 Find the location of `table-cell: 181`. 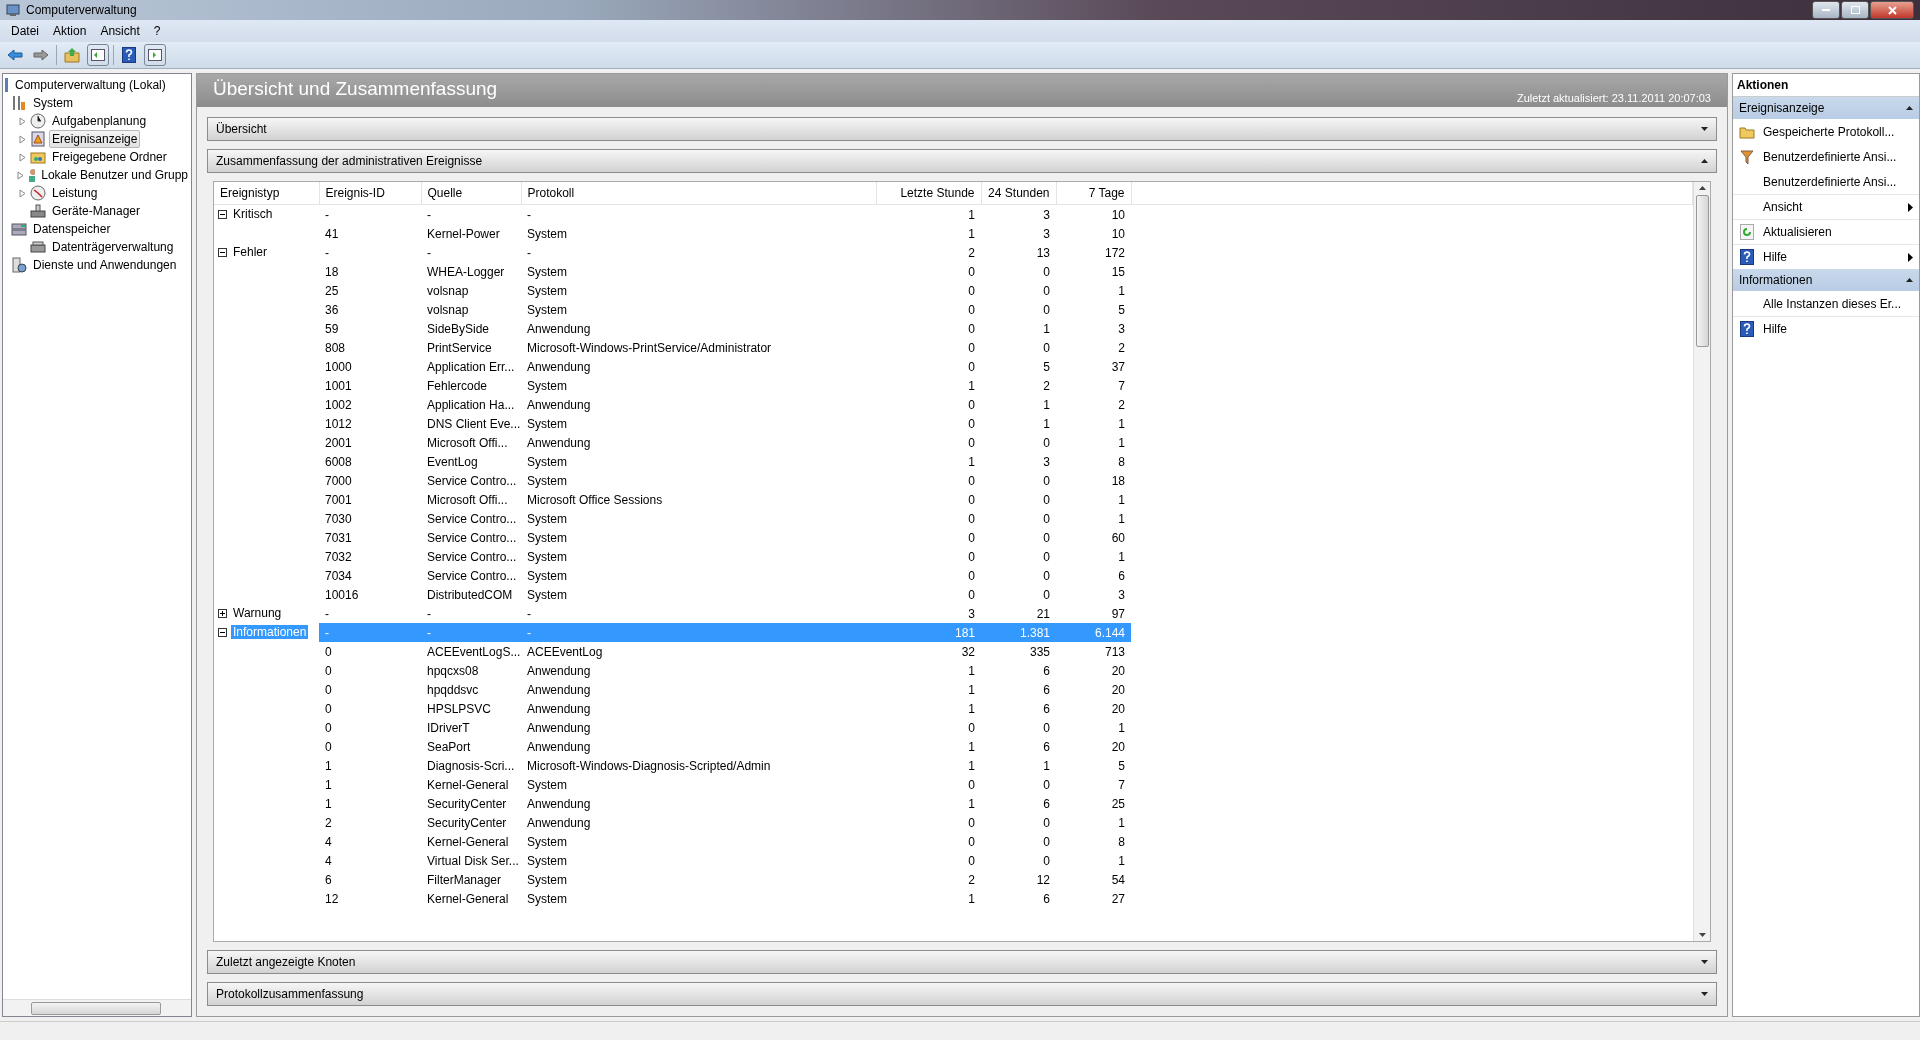

table-cell: 181 is located at coordinates (928, 632).